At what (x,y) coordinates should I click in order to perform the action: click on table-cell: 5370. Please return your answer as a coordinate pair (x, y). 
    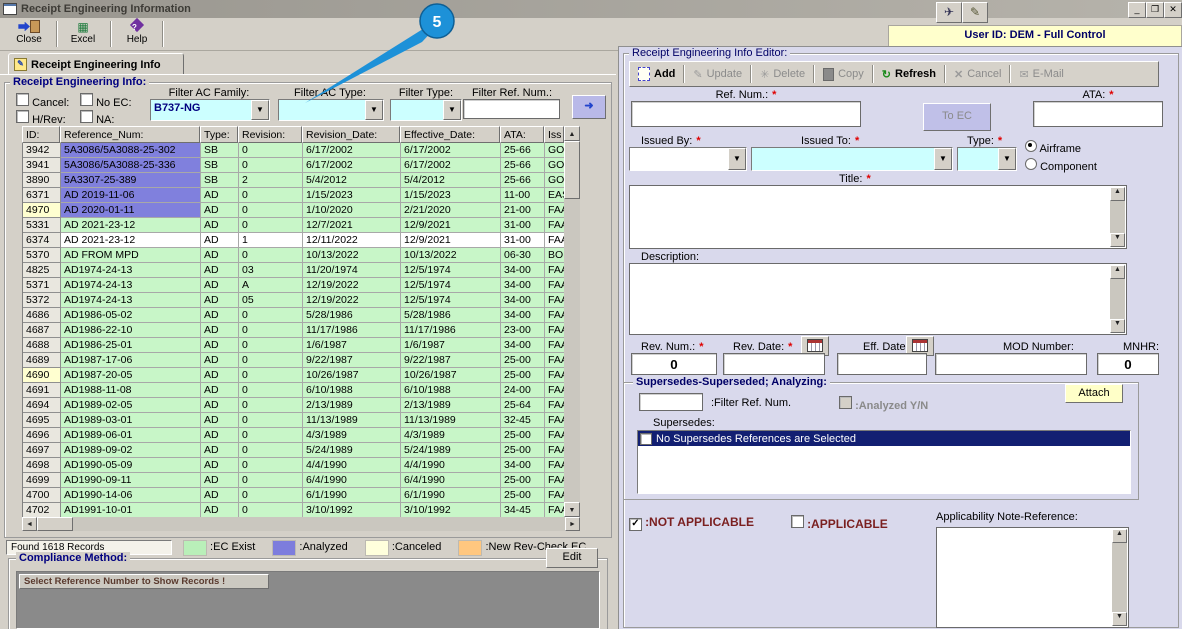
    Looking at the image, I should click on (42, 255).